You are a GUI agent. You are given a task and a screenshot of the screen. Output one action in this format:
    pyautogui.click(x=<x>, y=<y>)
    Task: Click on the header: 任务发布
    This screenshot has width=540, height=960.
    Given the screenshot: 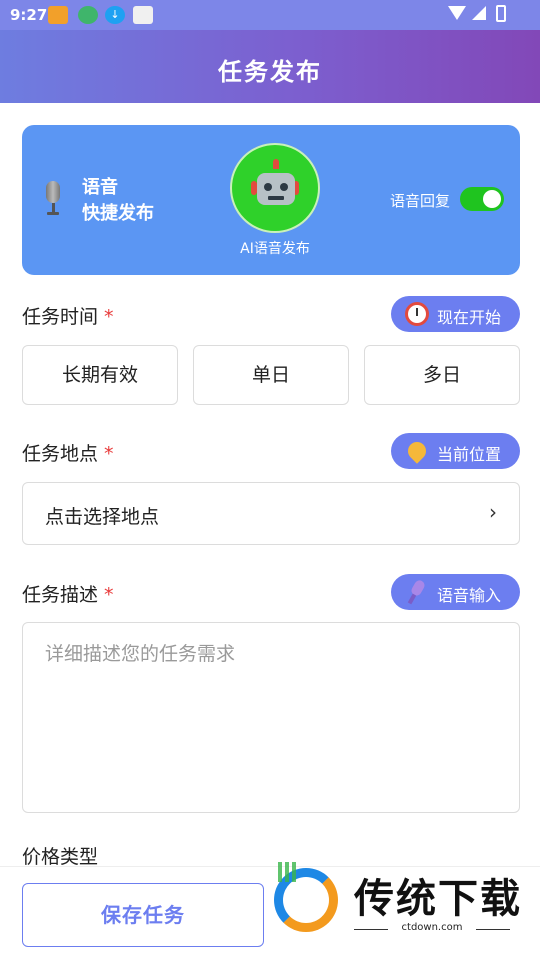 What is the action you would take?
    pyautogui.click(x=270, y=66)
    